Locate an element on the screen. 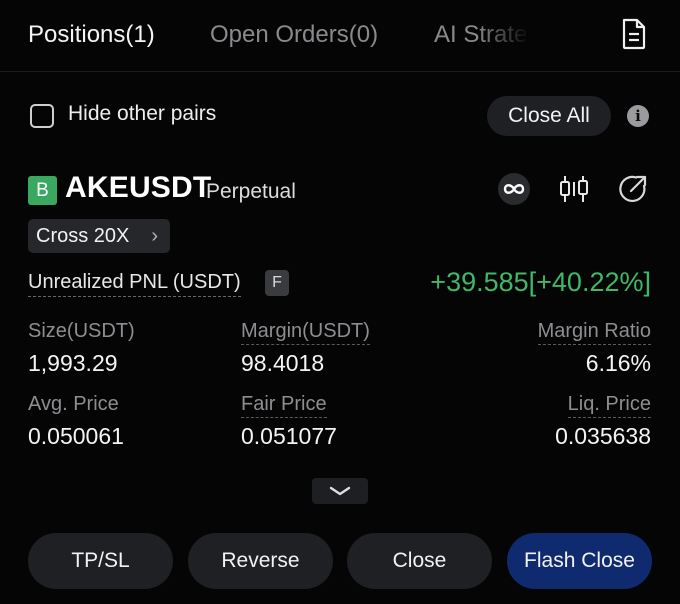 The width and height of the screenshot is (680, 604). pnl-flag-badge: F is located at coordinates (277, 283).